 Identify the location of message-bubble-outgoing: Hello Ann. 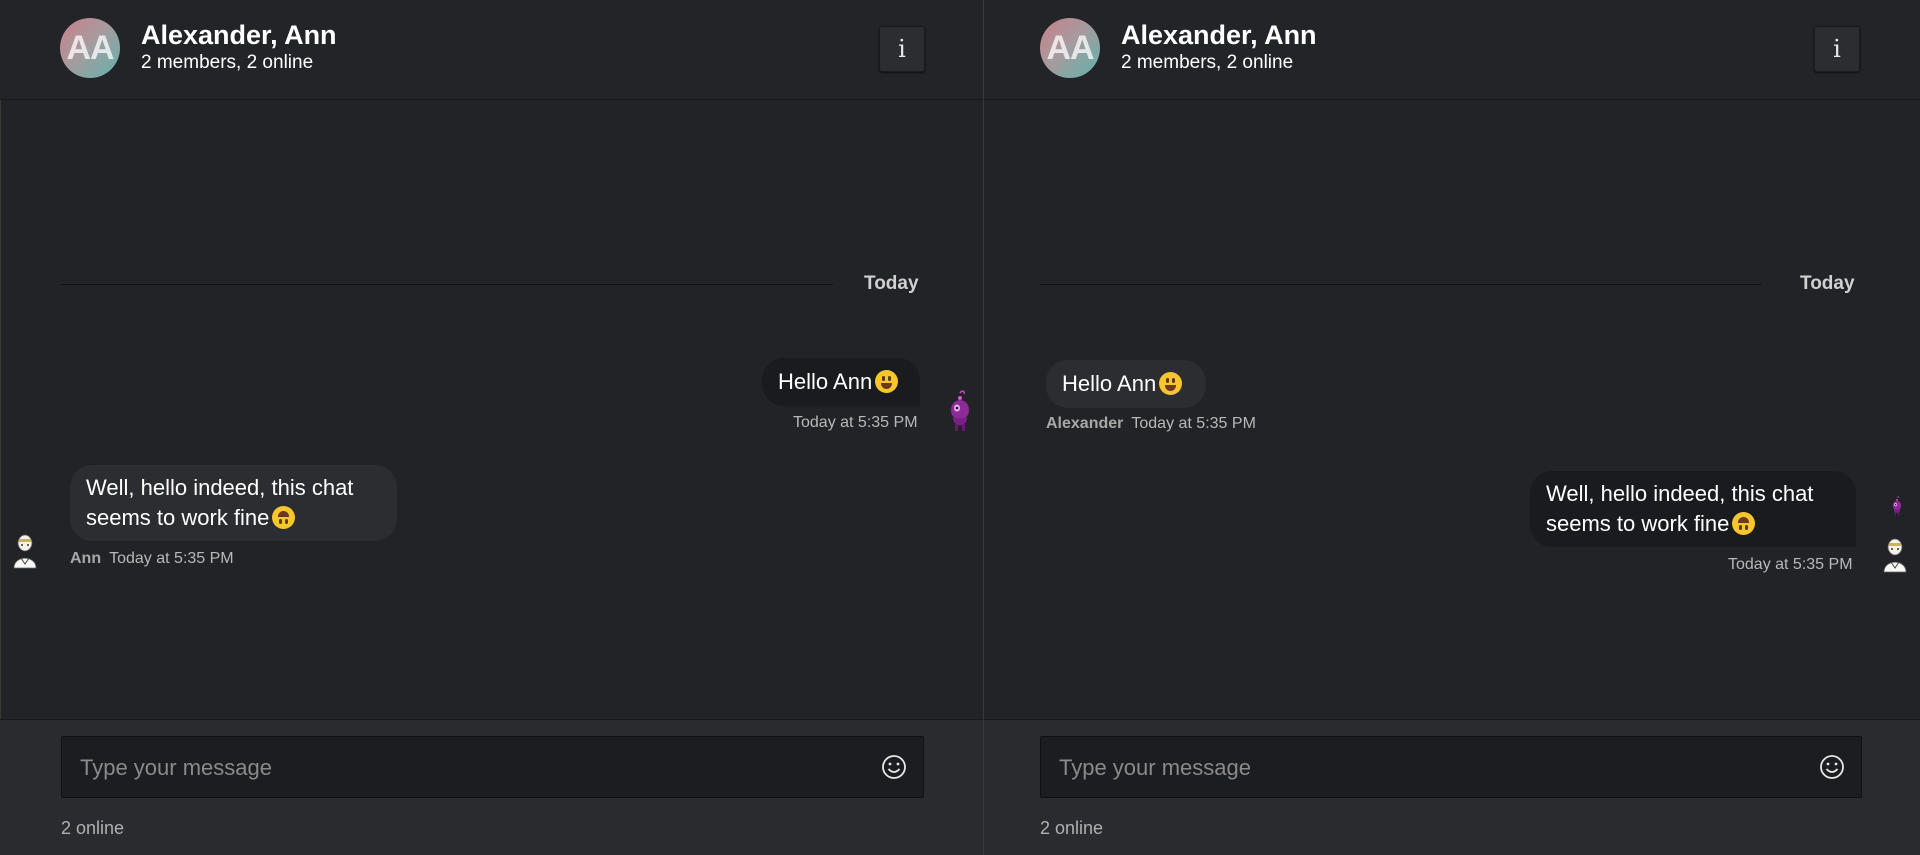
(841, 382).